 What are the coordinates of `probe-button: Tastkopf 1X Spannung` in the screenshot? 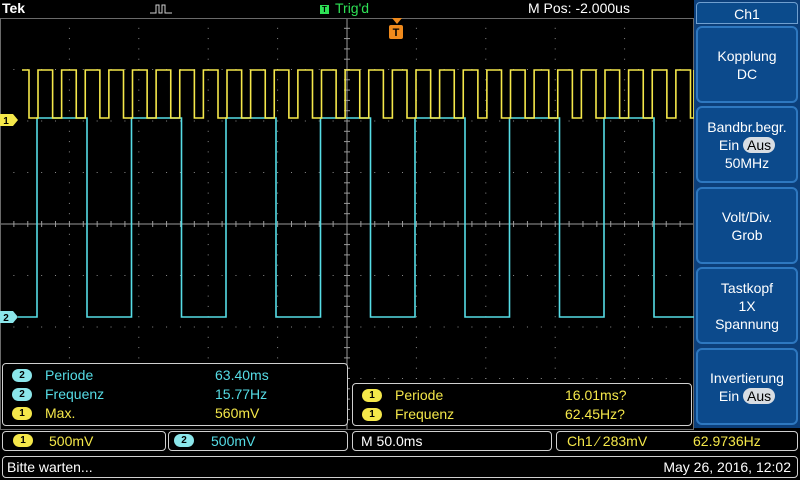 It's located at (747, 305).